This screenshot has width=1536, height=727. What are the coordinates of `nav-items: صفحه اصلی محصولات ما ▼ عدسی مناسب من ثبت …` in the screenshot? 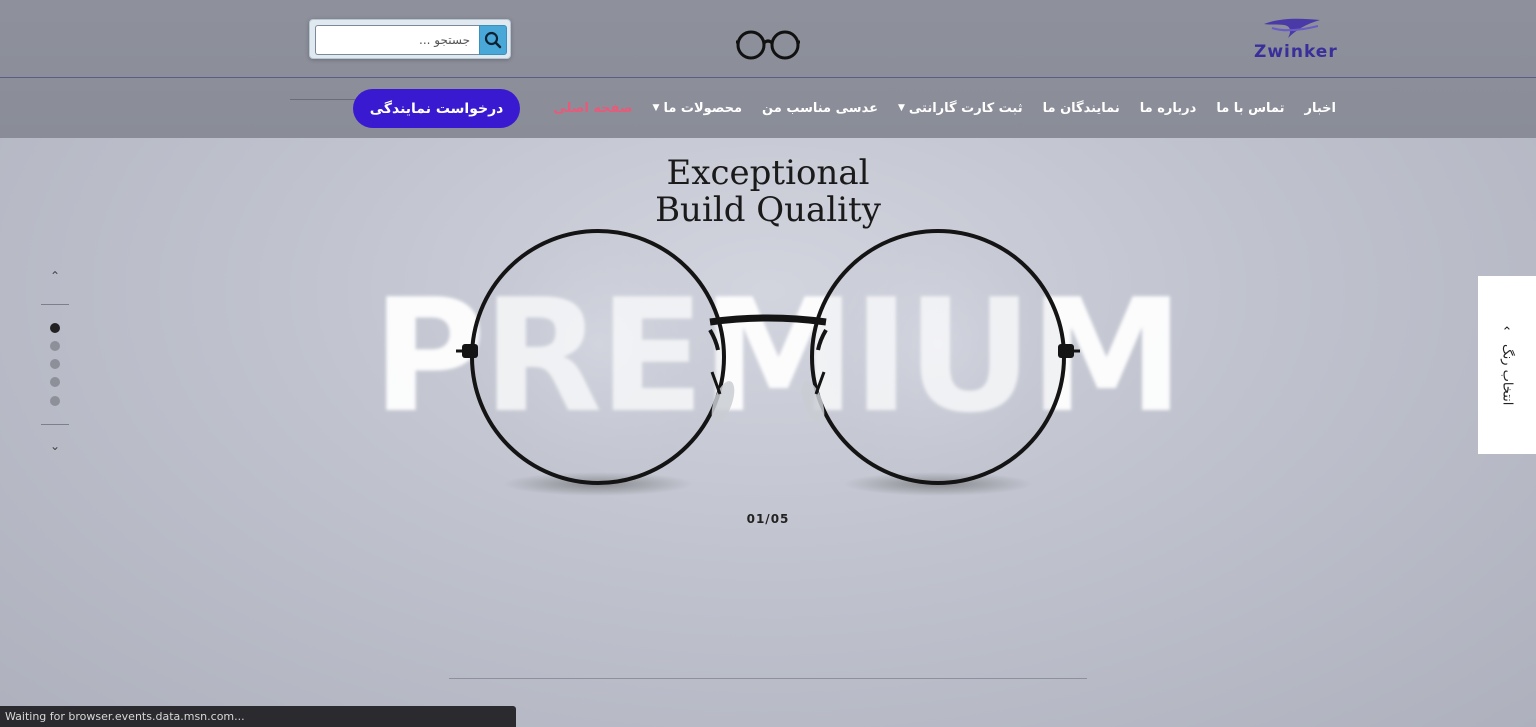 It's located at (944, 108).